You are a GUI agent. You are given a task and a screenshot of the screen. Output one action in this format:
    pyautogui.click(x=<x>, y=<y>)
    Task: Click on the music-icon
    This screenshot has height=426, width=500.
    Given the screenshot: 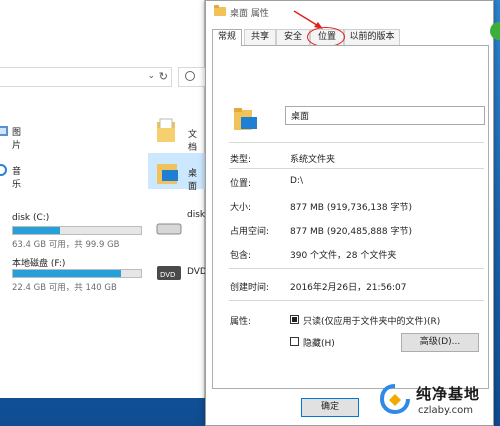 What is the action you would take?
    pyautogui.click(x=3, y=170)
    